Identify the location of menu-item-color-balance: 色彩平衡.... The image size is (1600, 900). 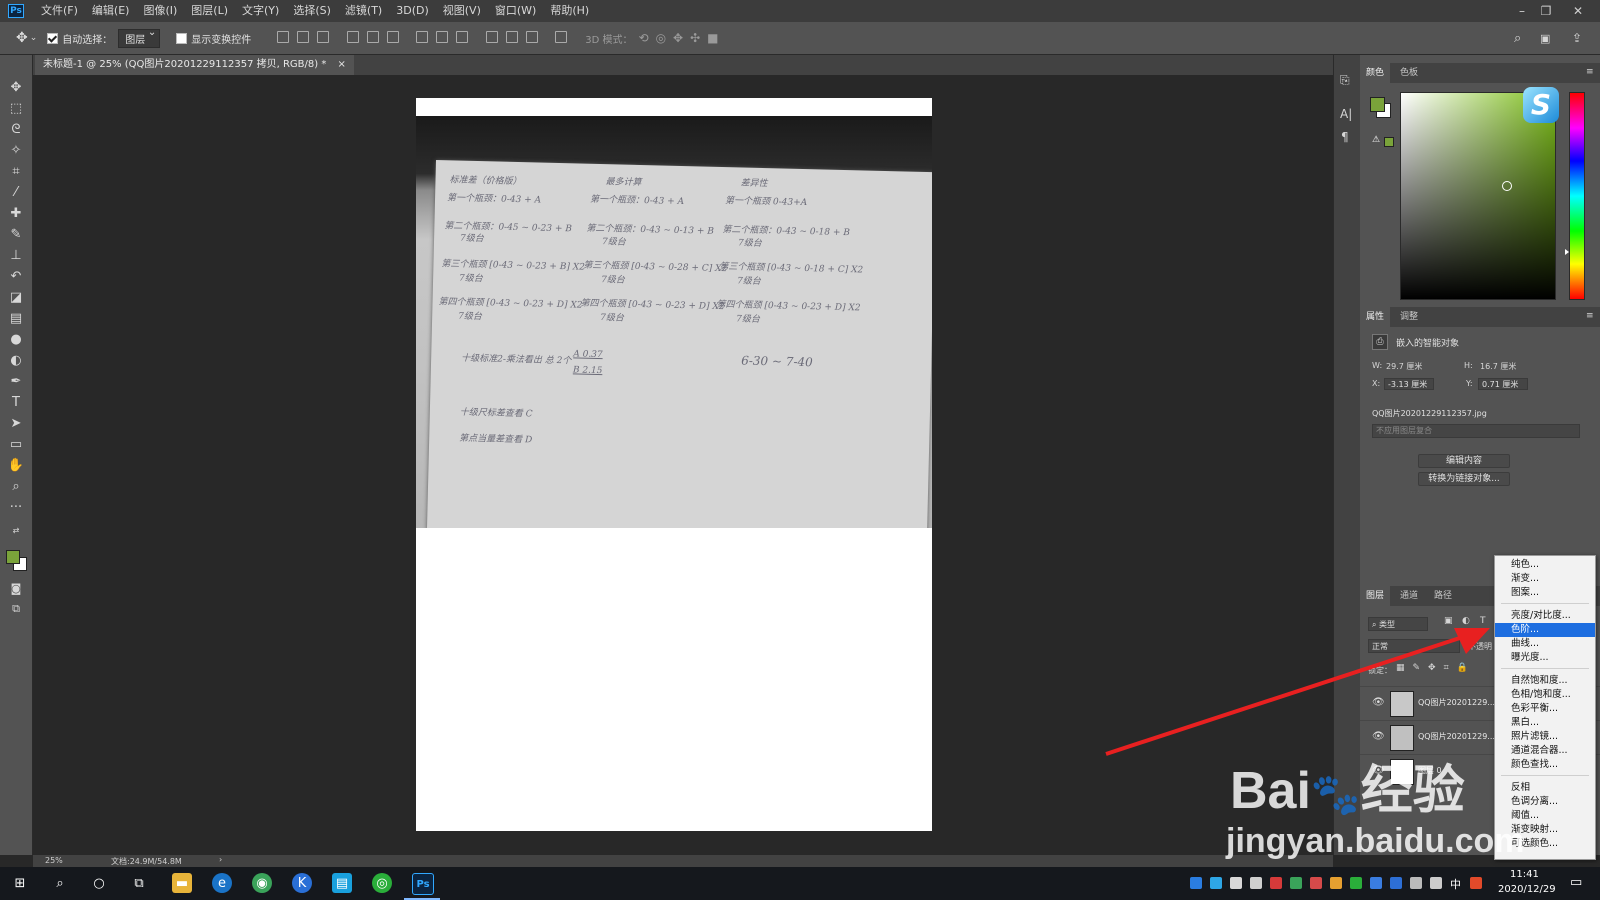
(1545, 709).